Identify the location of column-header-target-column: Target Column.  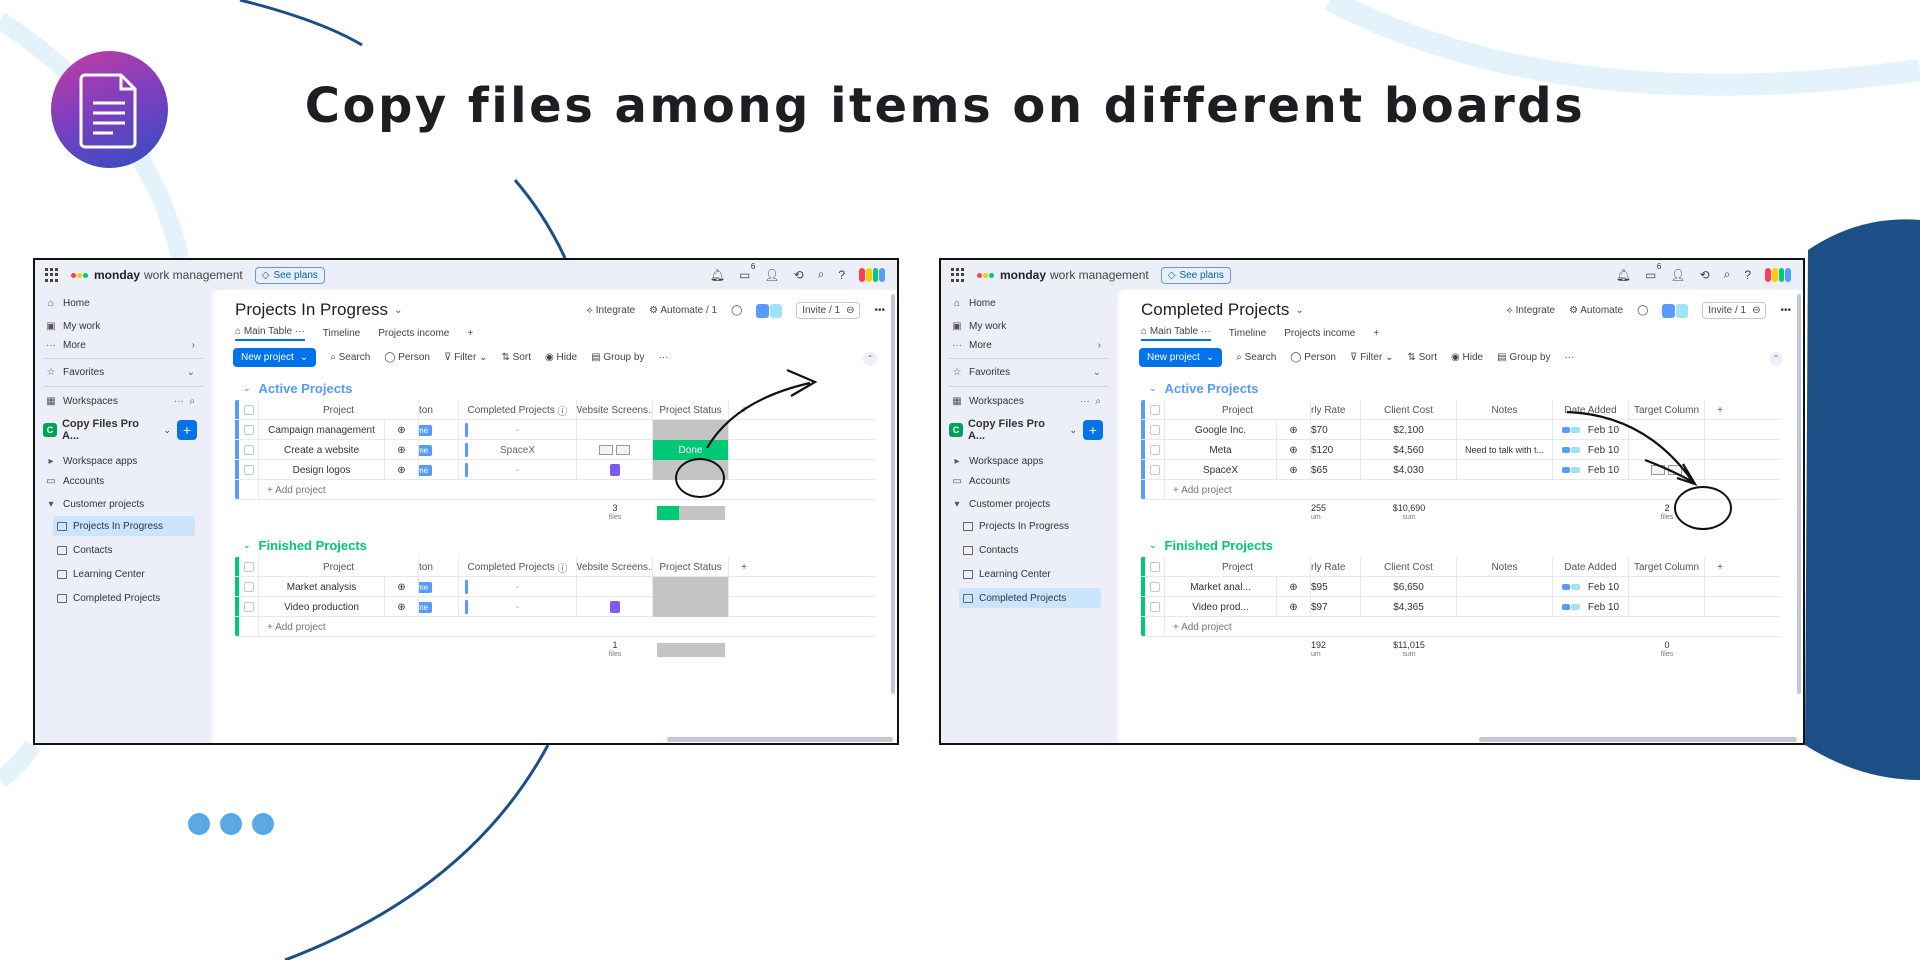
(1667, 410).